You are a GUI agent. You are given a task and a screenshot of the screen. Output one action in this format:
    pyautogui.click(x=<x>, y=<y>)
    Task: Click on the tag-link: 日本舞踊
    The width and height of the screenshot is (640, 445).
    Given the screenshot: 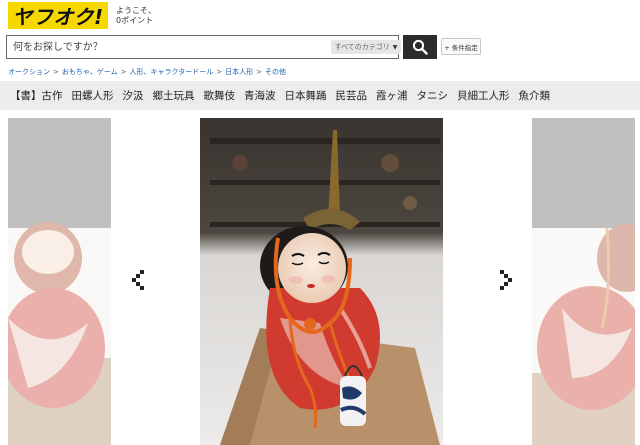 What is the action you would take?
    pyautogui.click(x=306, y=95)
    